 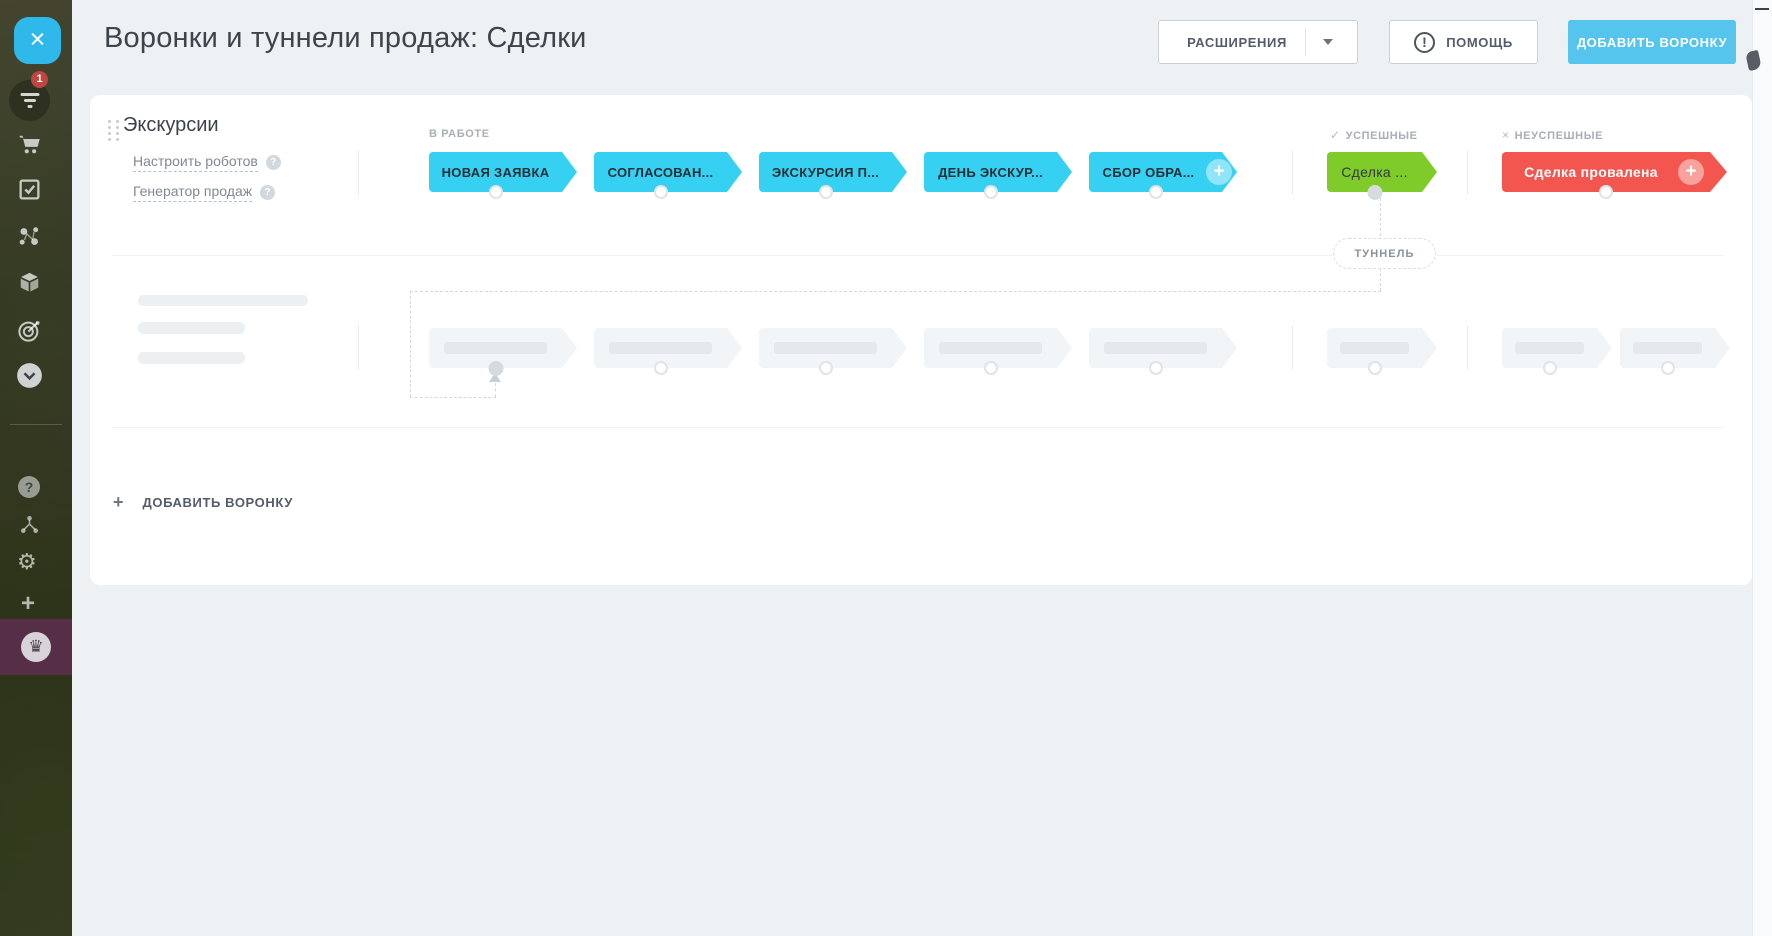 What do you see at coordinates (1219, 172) in the screenshot?
I see `add-stage-button: +` at bounding box center [1219, 172].